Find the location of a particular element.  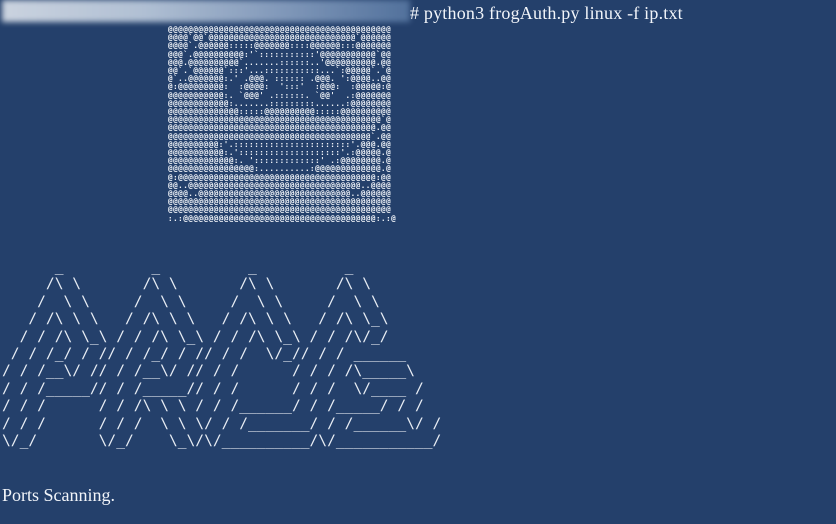

redacted-hostname is located at coordinates (206, 11).